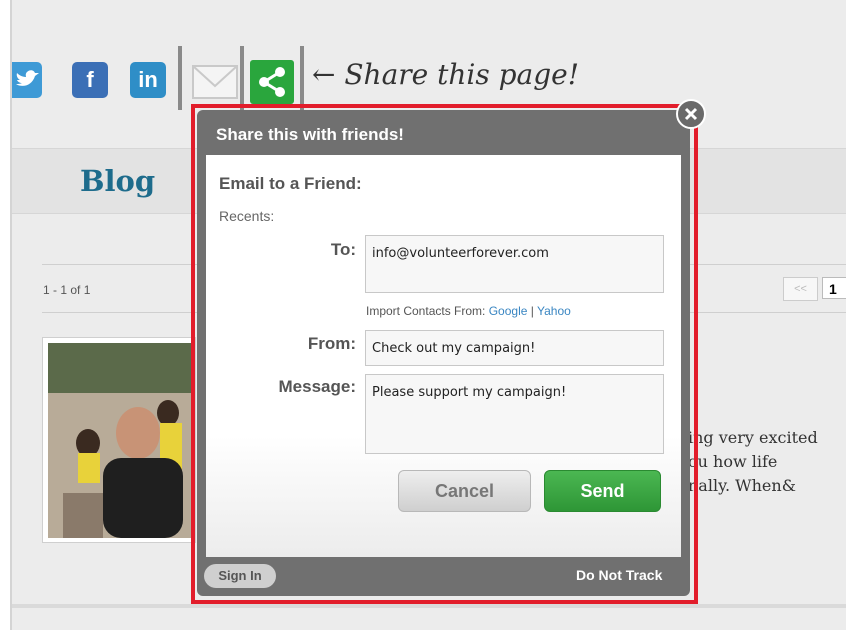  I want to click on import-label: Import Contacts From:, so click(426, 311).